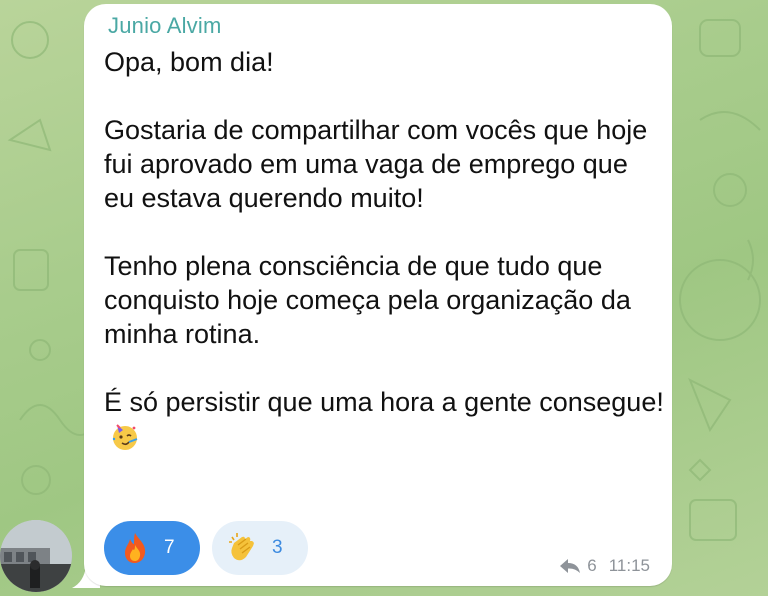  Describe the element at coordinates (570, 566) in the screenshot. I see `forward-icon` at that location.